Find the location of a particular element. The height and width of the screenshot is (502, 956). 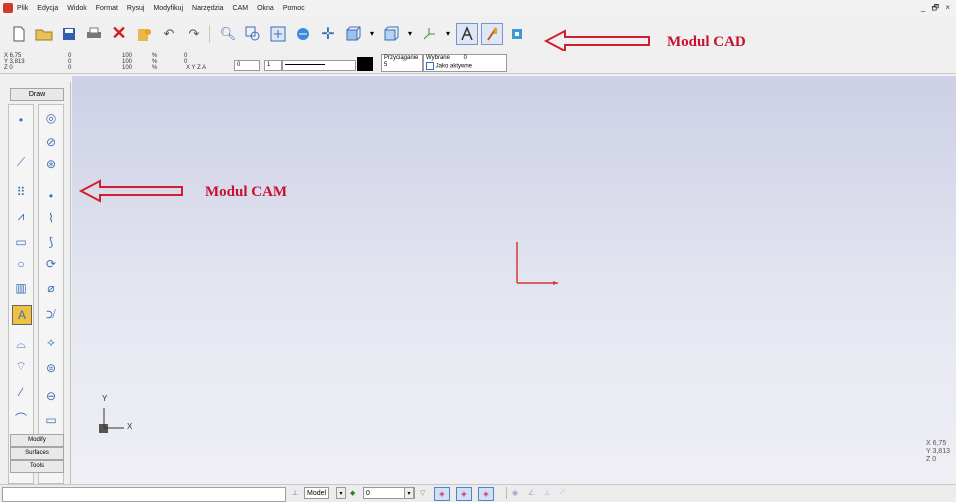

menu-file: Plik is located at coordinates (22, 8).